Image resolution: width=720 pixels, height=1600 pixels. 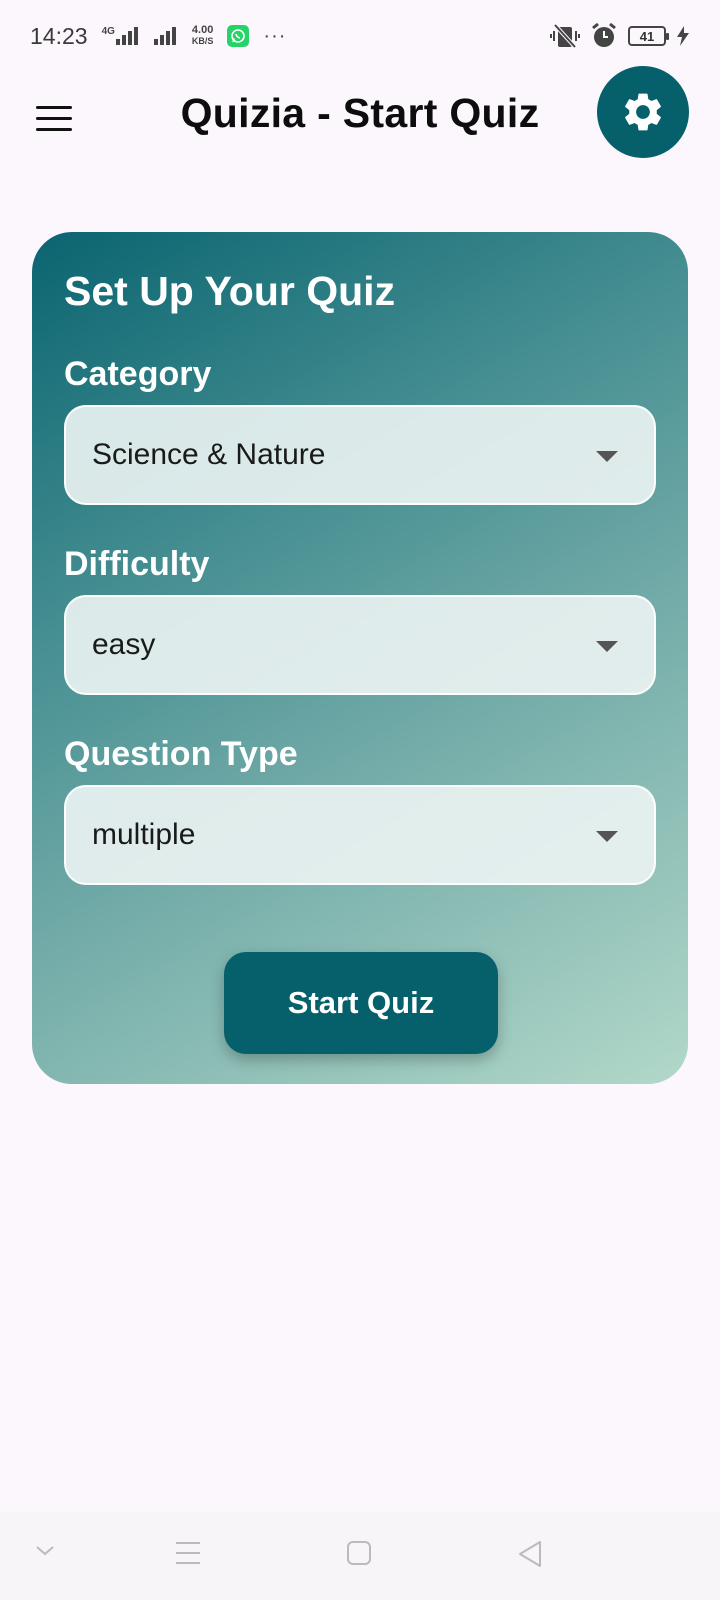 What do you see at coordinates (144, 834) in the screenshot?
I see `question-type-value: multiple` at bounding box center [144, 834].